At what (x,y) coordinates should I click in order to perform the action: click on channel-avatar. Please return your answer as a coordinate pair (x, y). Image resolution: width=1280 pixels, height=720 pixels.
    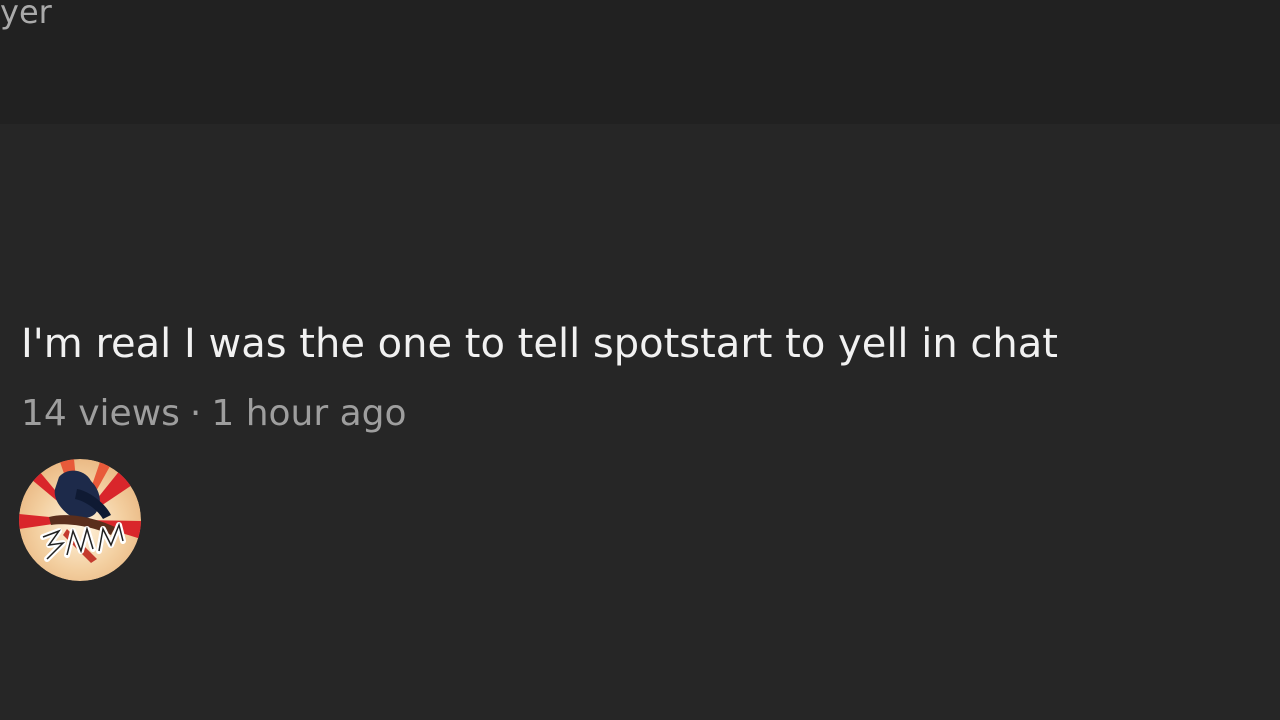
    Looking at the image, I should click on (80, 520).